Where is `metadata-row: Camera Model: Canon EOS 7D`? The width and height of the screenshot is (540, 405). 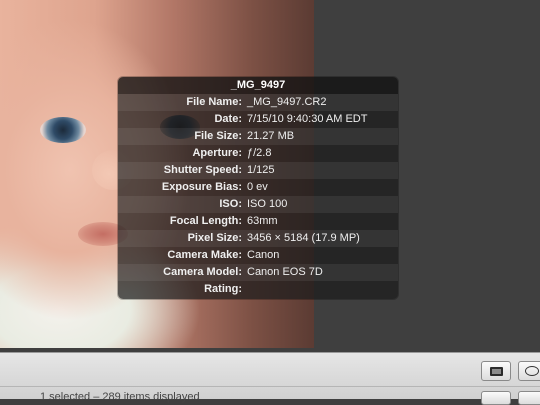 metadata-row: Camera Model: Canon EOS 7D is located at coordinates (258, 272).